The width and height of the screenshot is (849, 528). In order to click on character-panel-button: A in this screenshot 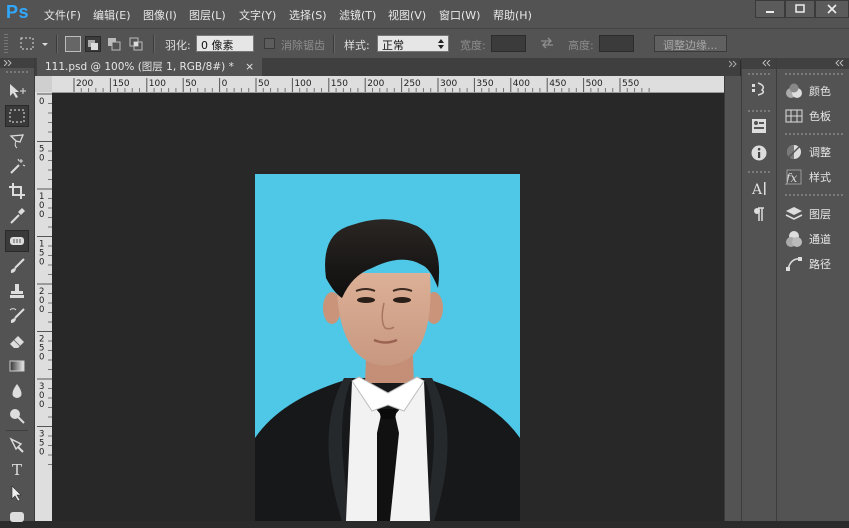, I will do `click(759, 188)`.